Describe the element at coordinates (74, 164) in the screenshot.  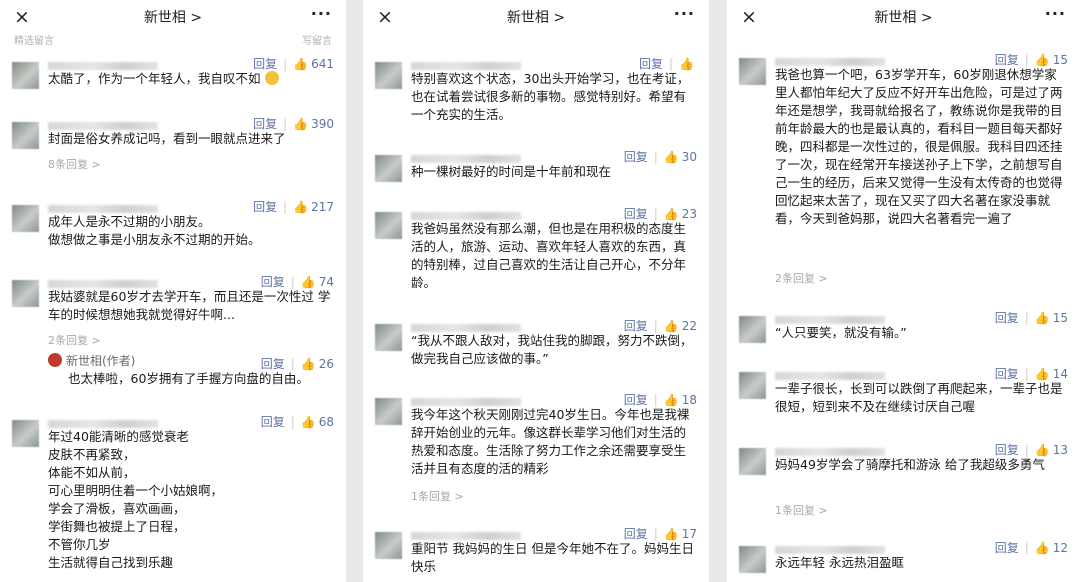
I see `replies-link: 8条回复 >` at that location.